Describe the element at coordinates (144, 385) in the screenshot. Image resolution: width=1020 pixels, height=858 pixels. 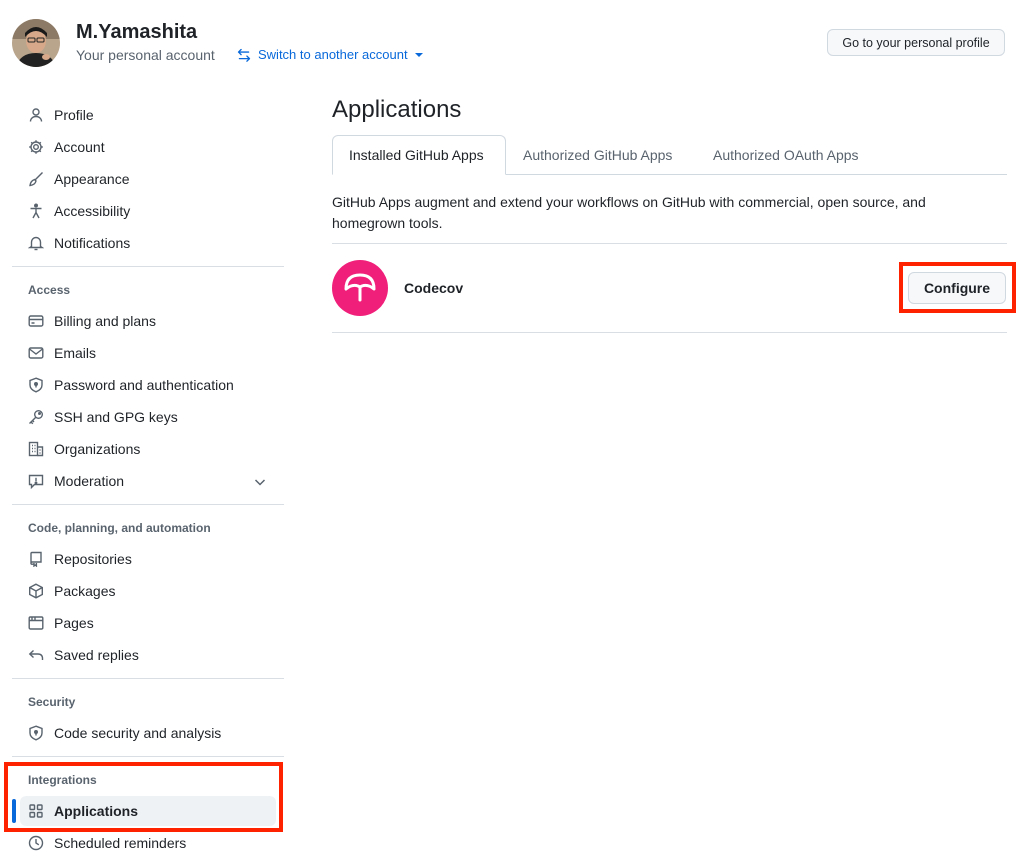
I see `sidebar-item-label: Password and authentication` at that location.